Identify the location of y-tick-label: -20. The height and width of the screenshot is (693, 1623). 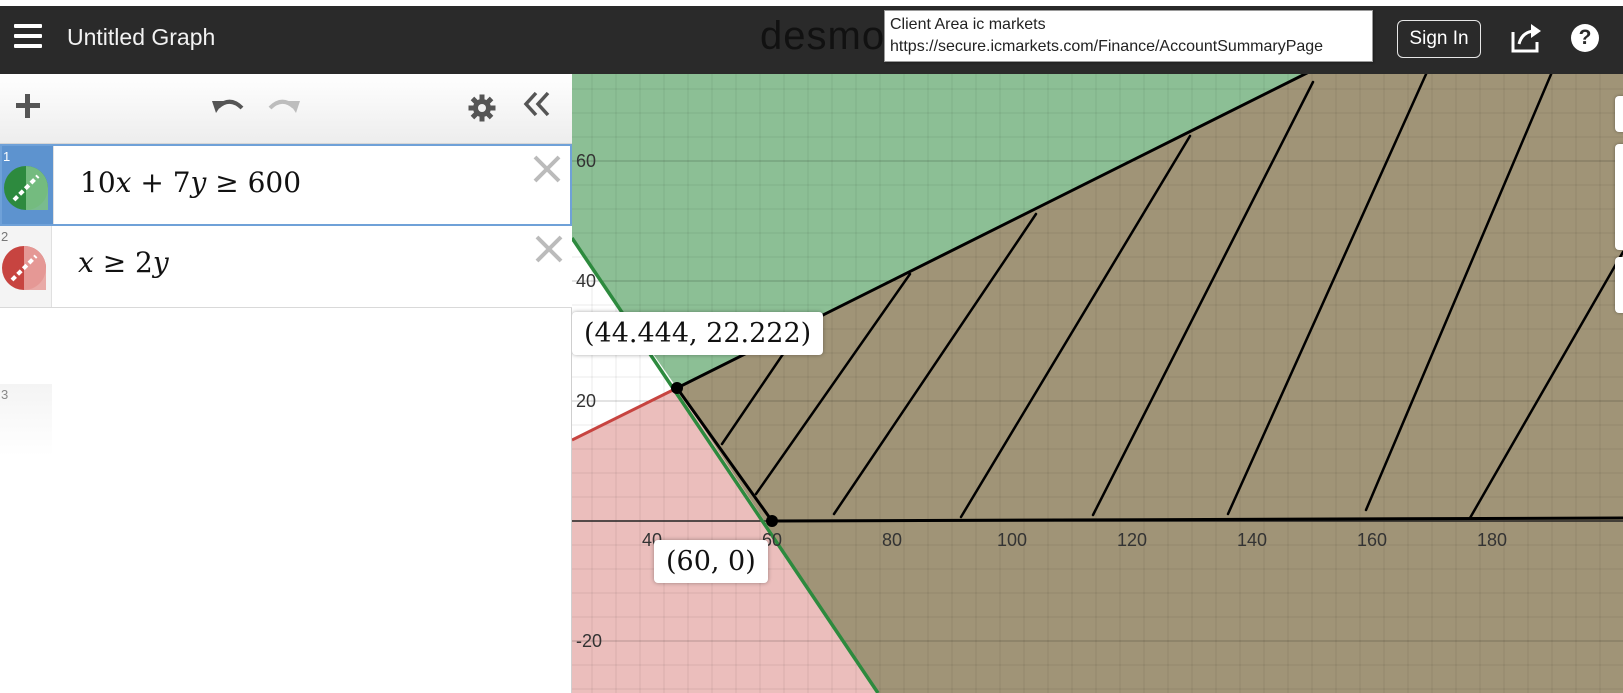
(589, 641).